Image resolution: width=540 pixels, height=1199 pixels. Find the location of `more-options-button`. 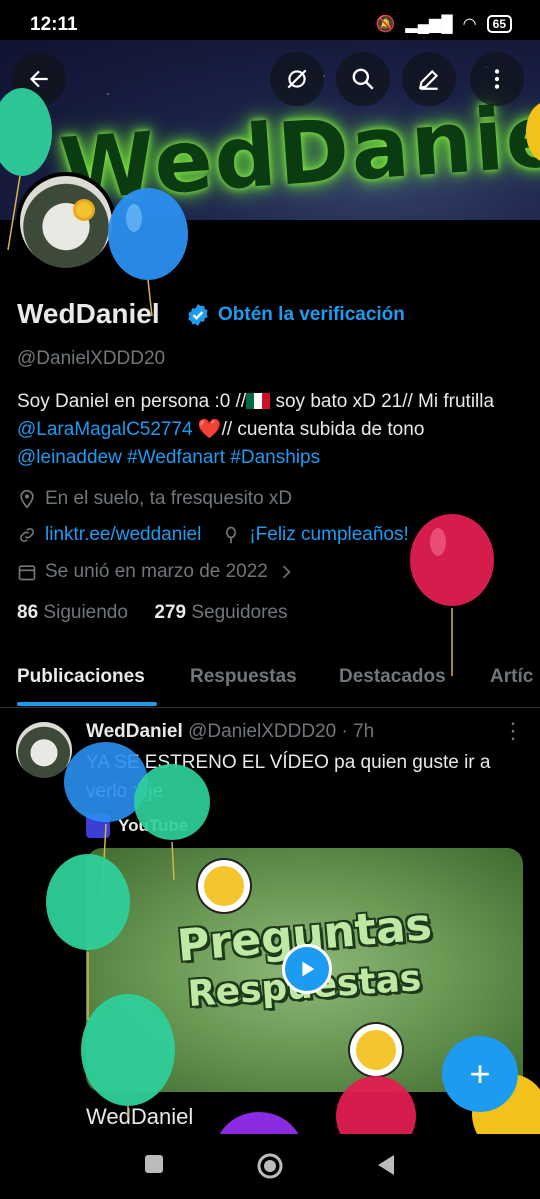

more-options-button is located at coordinates (497, 79).